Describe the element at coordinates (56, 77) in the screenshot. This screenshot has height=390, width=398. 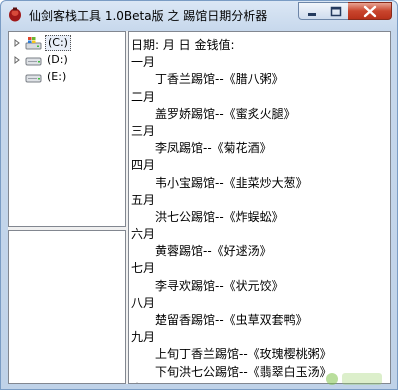
I see `drive-label: (E:)` at that location.